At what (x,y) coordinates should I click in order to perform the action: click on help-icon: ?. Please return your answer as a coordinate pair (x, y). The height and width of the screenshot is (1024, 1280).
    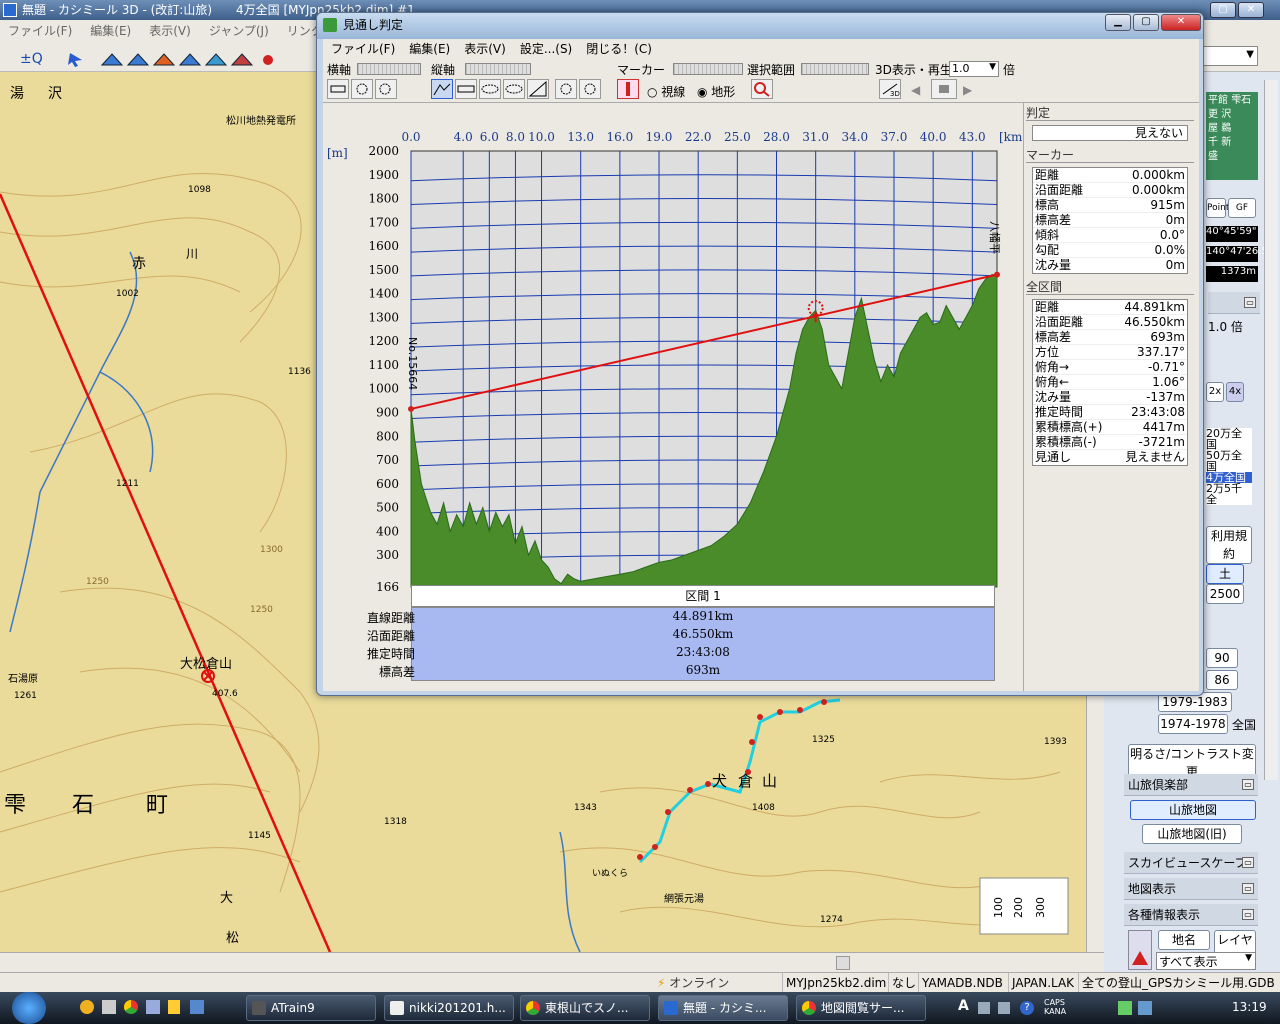
    Looking at the image, I should click on (1027, 1008).